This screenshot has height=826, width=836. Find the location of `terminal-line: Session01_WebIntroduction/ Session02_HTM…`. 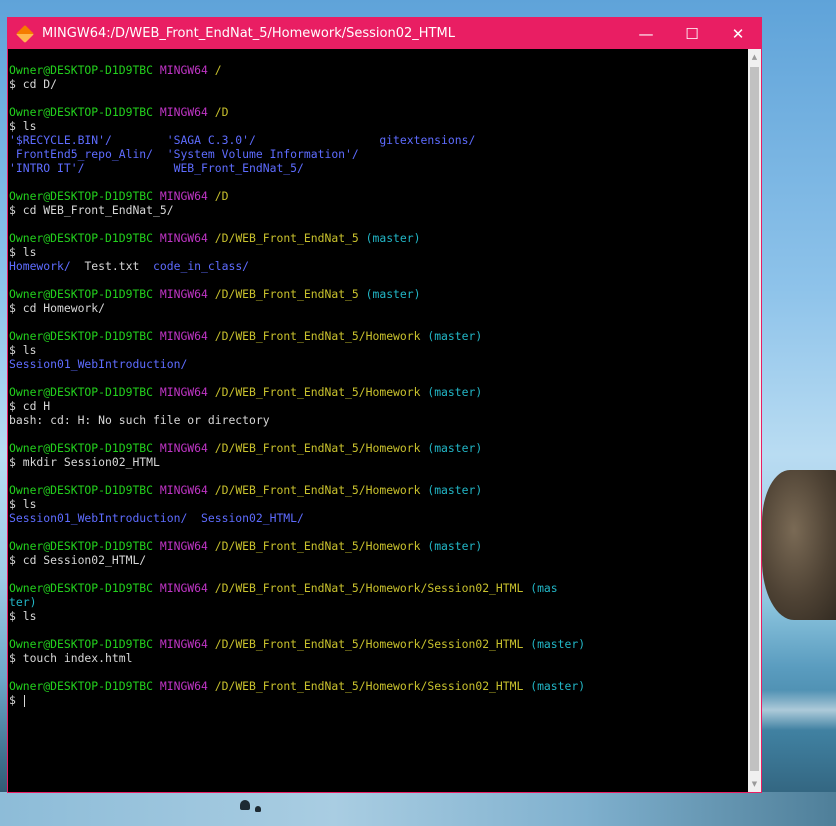

terminal-line: Session01_WebIntroduction/ Session02_HTM… is located at coordinates (378, 518).